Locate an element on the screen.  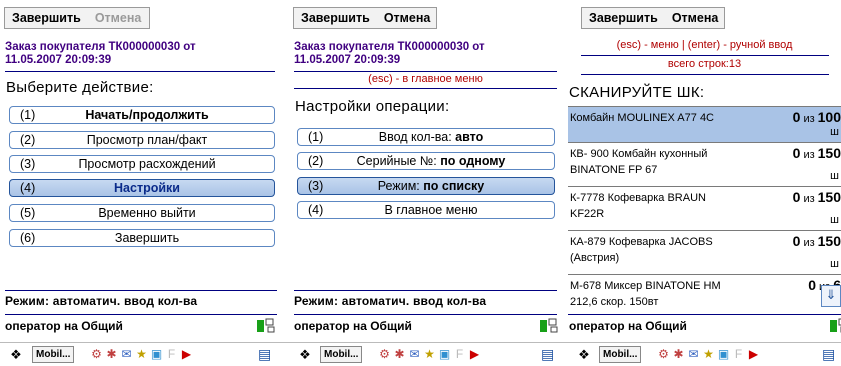
tray-icon: ★ is located at coordinates (708, 354).